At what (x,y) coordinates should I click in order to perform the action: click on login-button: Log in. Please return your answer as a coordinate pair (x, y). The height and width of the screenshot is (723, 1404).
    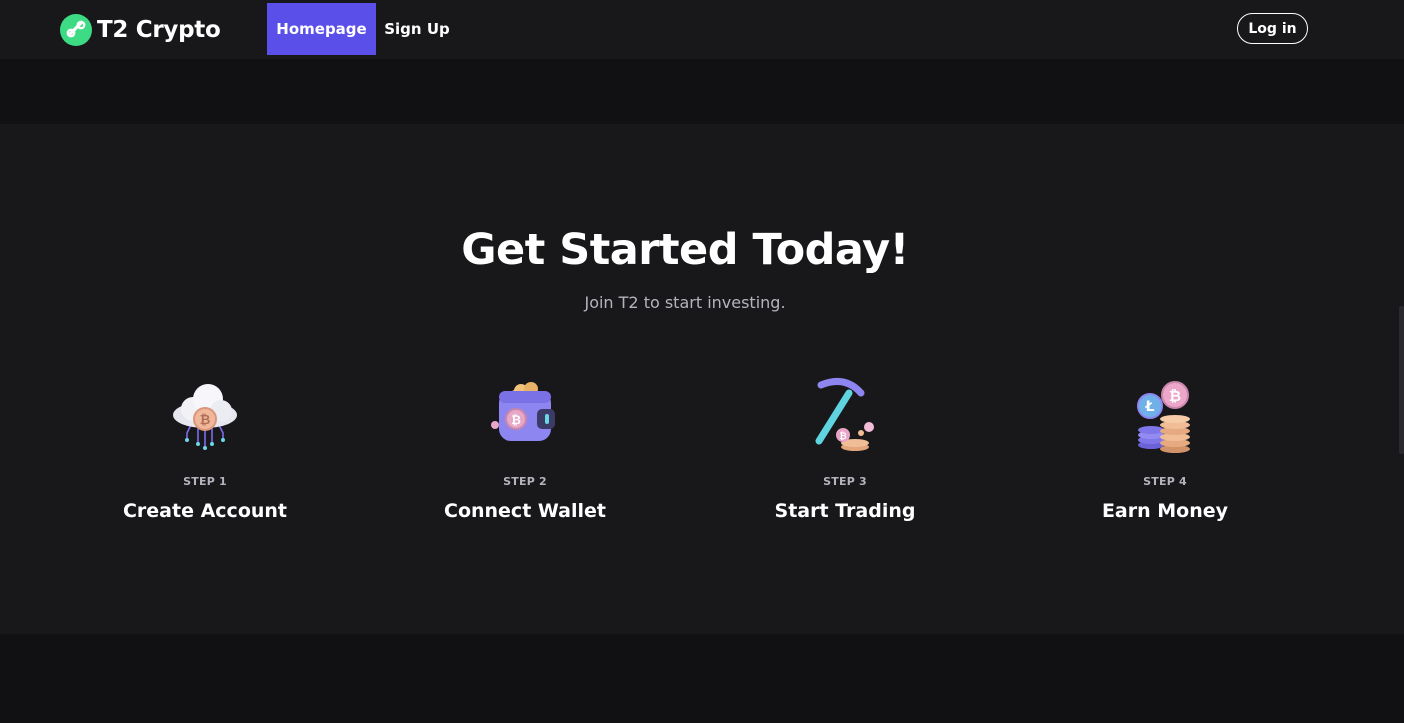
    Looking at the image, I should click on (1272, 28).